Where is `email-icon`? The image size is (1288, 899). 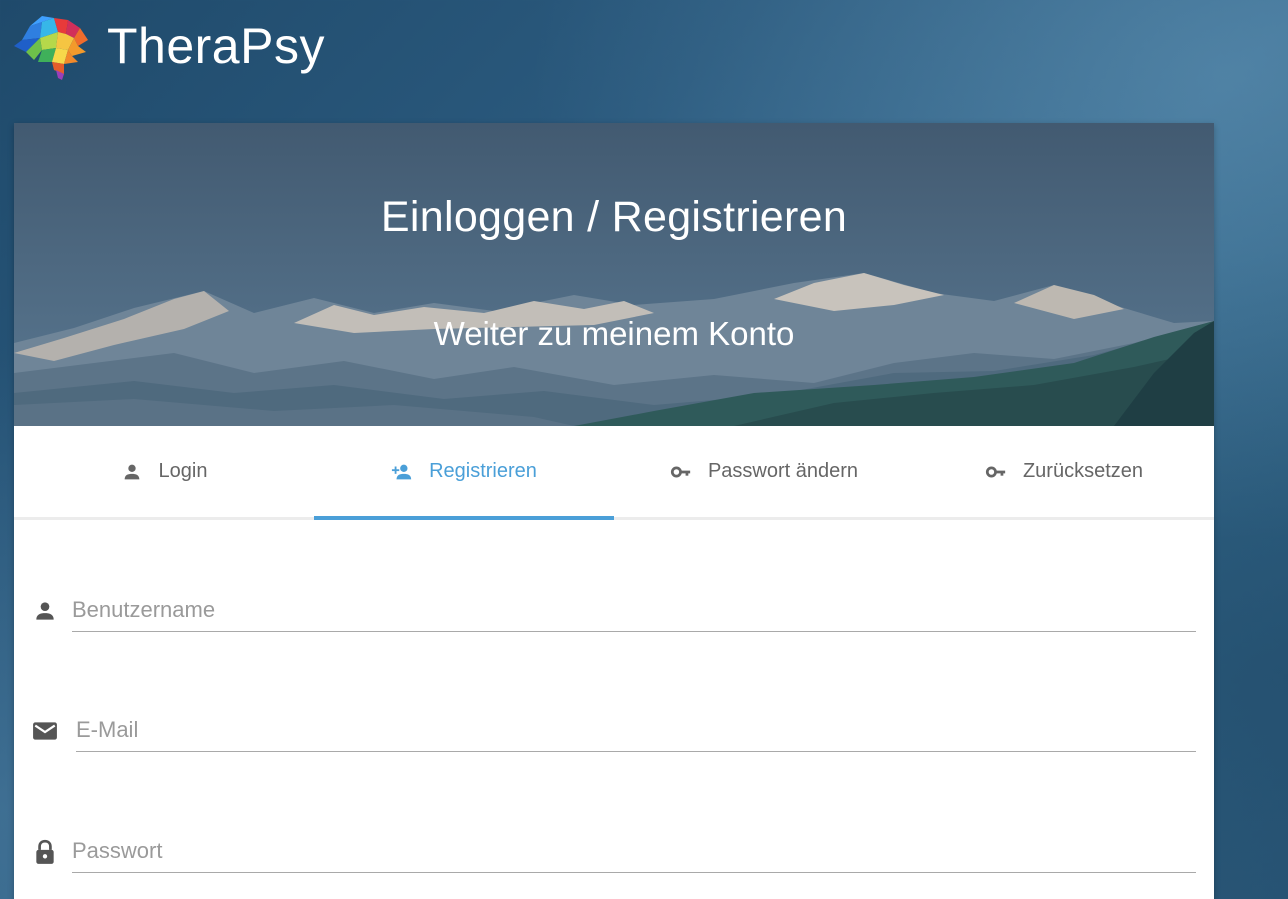
email-icon is located at coordinates (45, 731).